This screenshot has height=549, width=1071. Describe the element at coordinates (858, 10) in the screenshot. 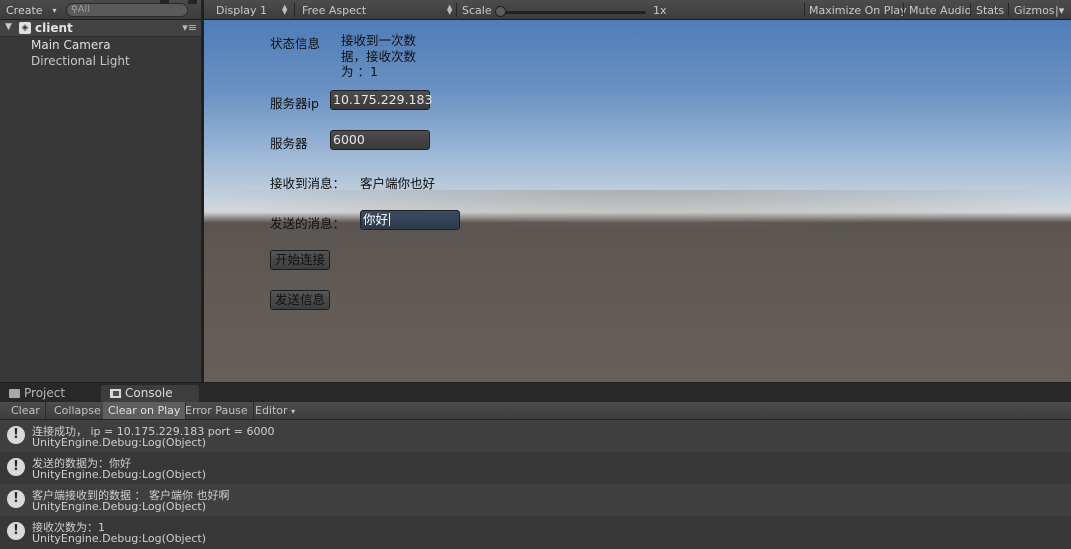

I see `maximize-on-play-toggle: Maximize On Play` at that location.